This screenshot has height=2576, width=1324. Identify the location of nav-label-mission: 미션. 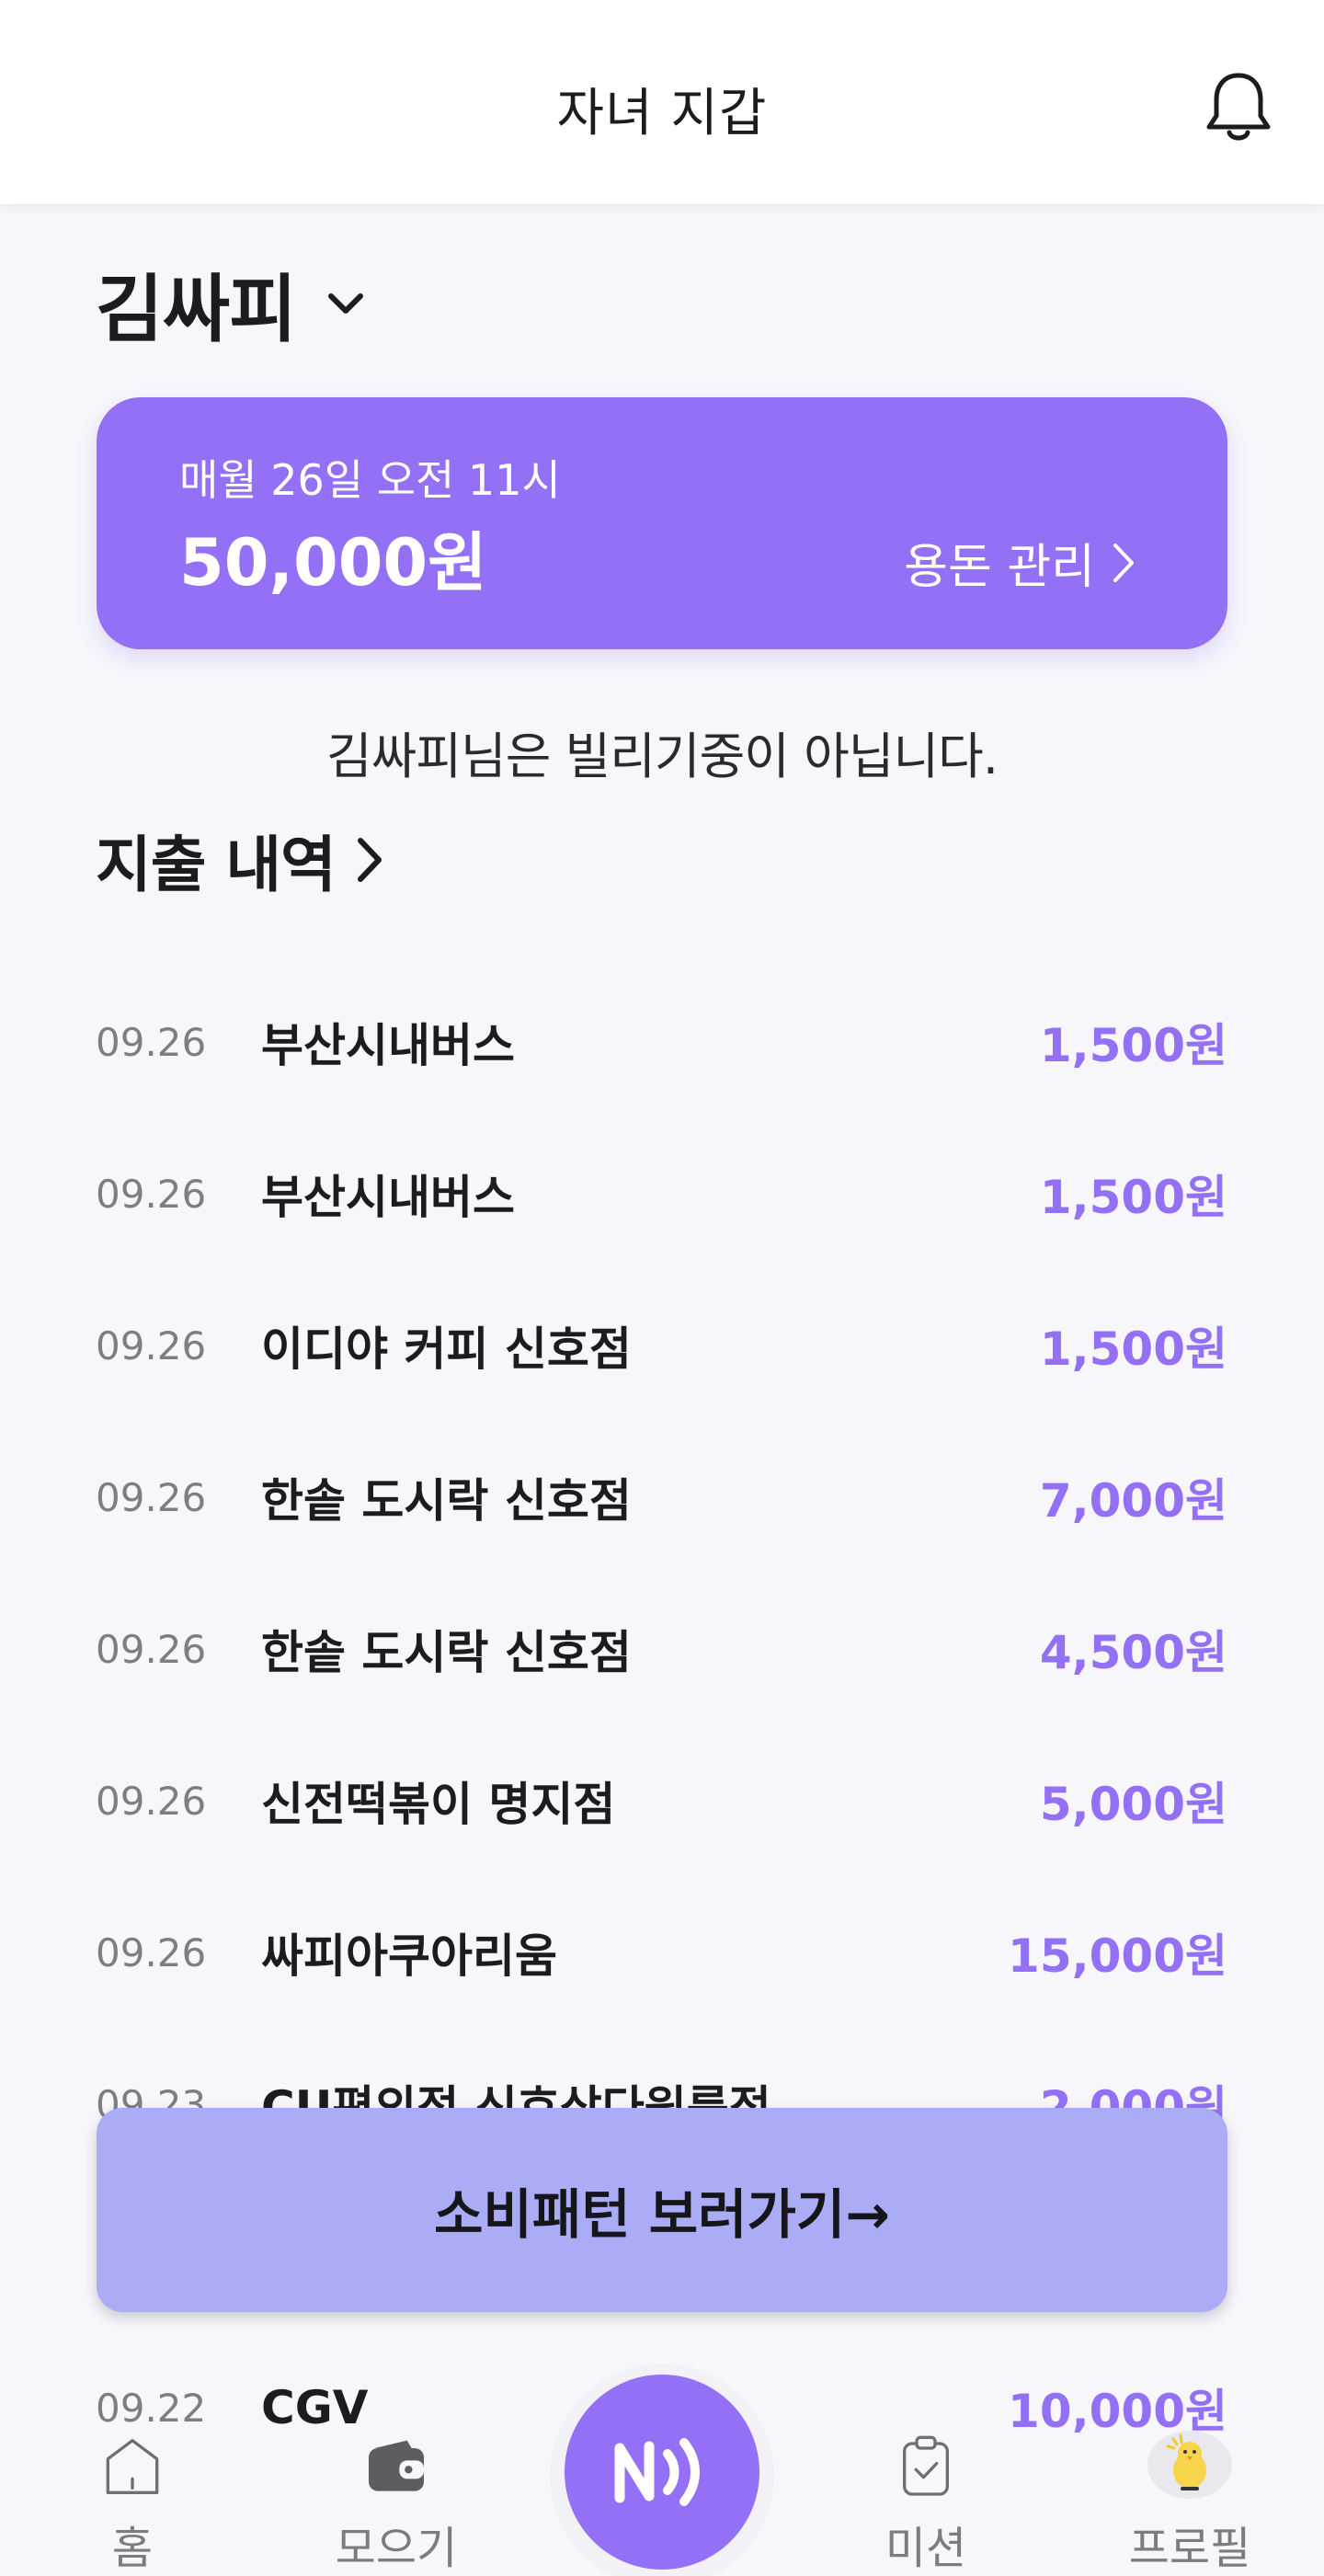
(926, 2548).